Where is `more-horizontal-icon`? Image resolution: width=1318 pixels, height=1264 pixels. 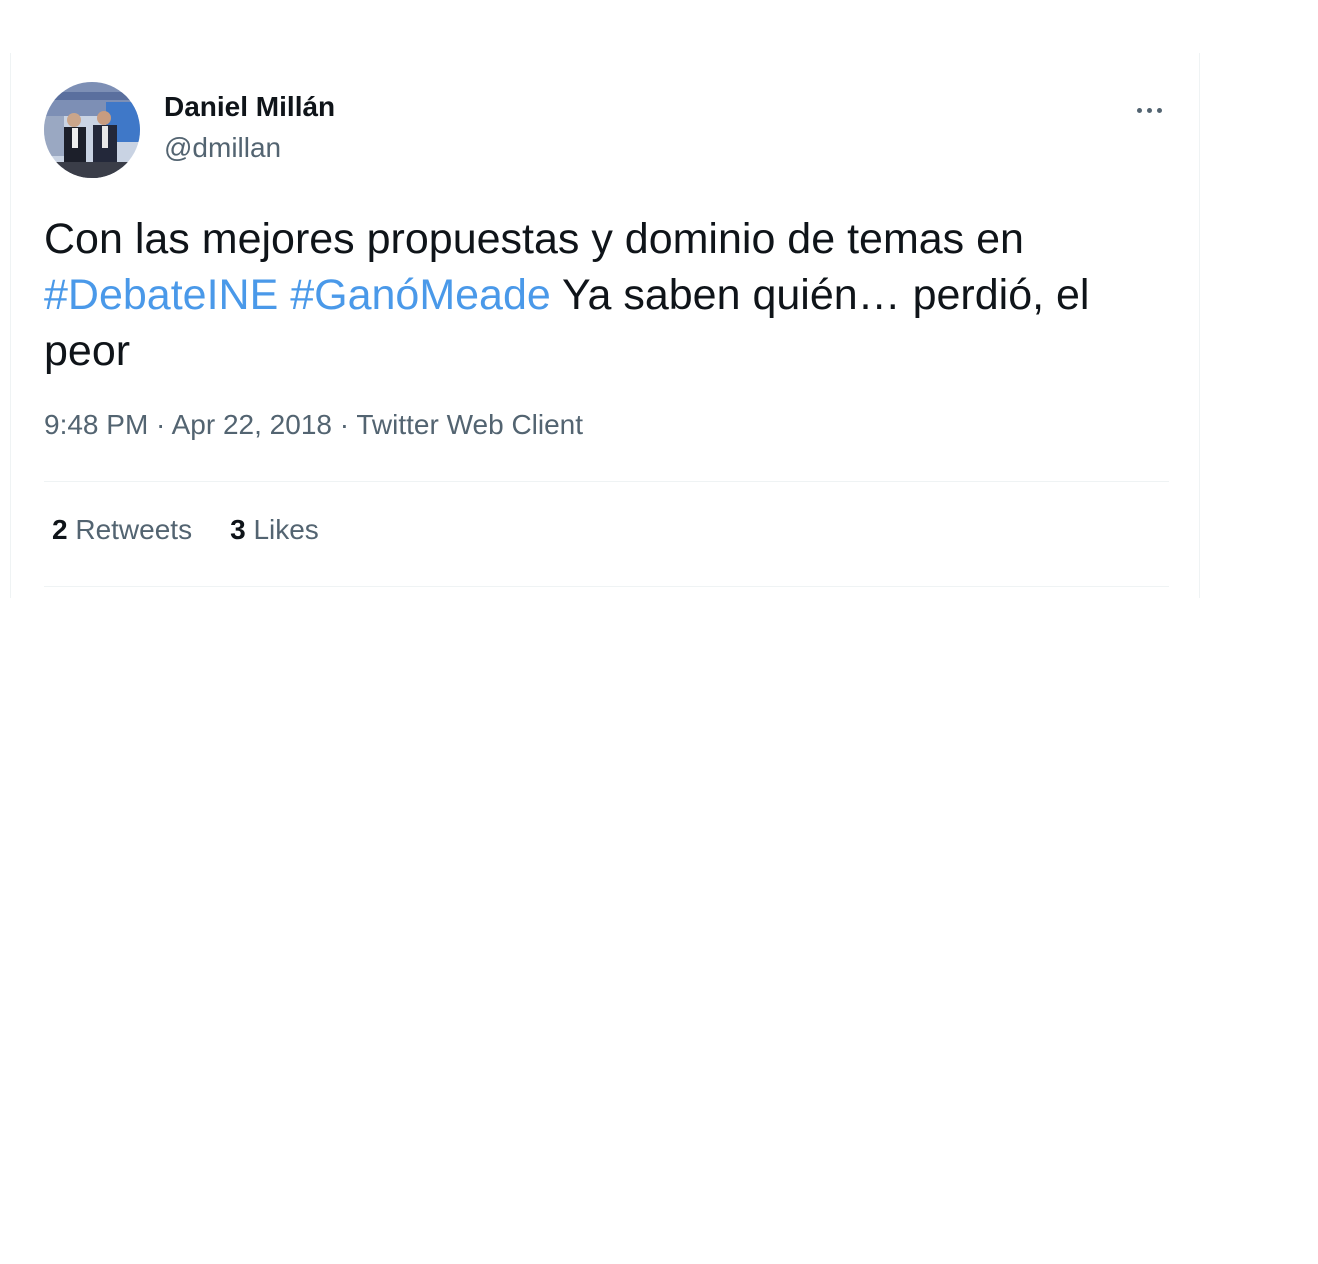 more-horizontal-icon is located at coordinates (1149, 109).